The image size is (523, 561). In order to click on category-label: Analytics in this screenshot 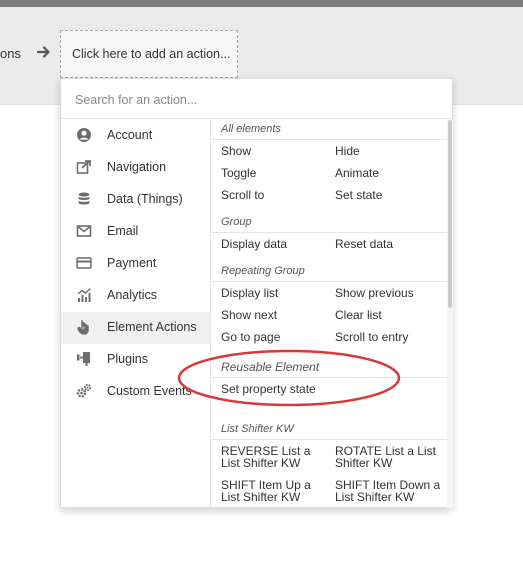, I will do `click(132, 295)`.